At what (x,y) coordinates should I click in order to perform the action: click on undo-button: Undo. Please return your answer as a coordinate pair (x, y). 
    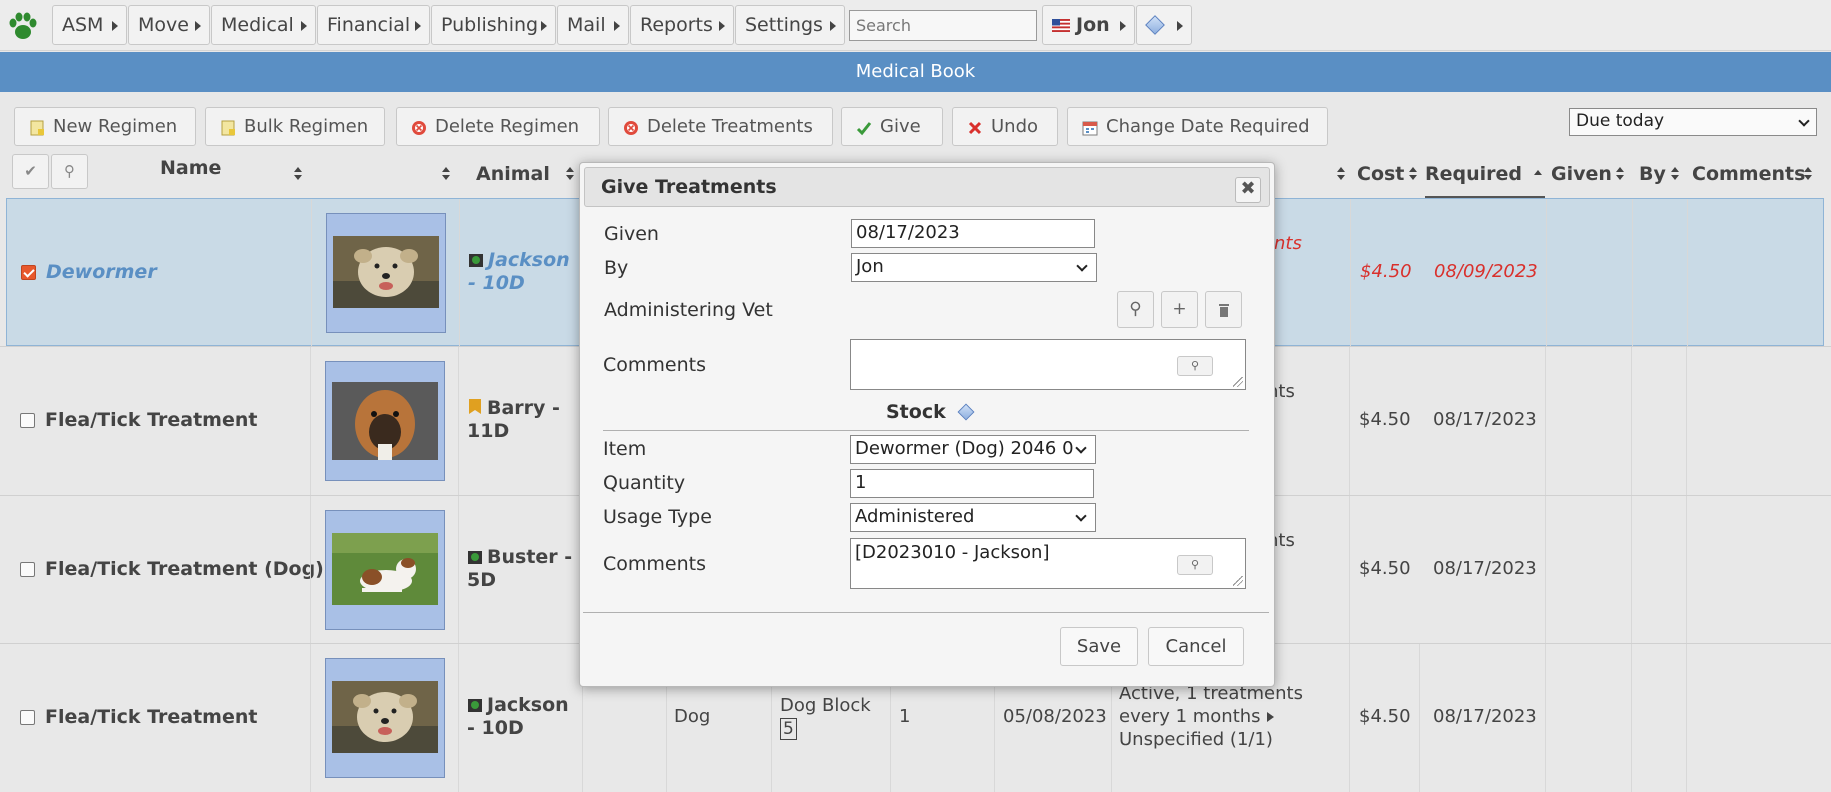
    Looking at the image, I should click on (1005, 126).